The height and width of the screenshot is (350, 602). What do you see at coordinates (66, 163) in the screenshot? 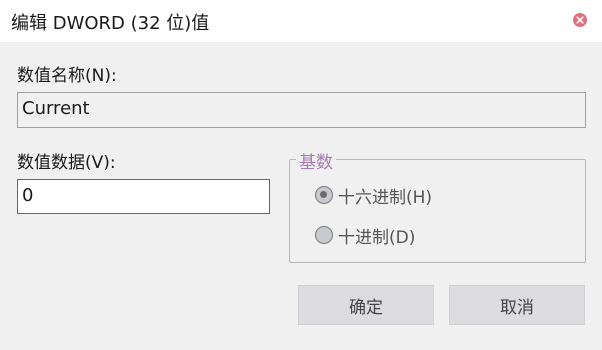
I see `value-data-label: 数值数据(V):` at bounding box center [66, 163].